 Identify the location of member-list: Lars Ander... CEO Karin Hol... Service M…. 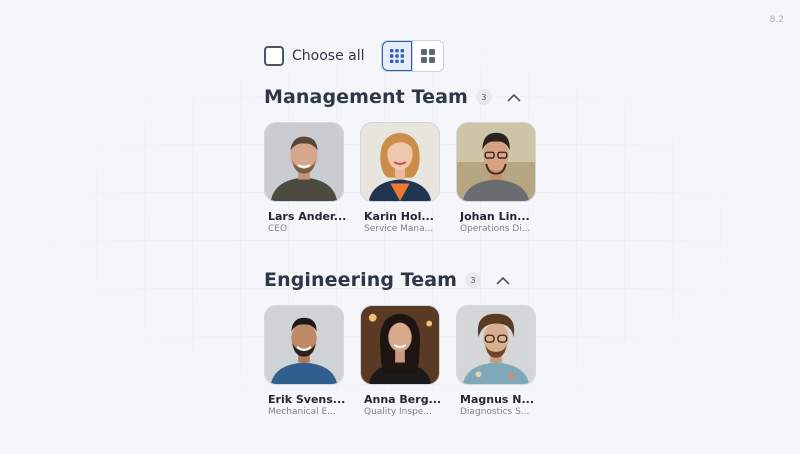
(408, 178).